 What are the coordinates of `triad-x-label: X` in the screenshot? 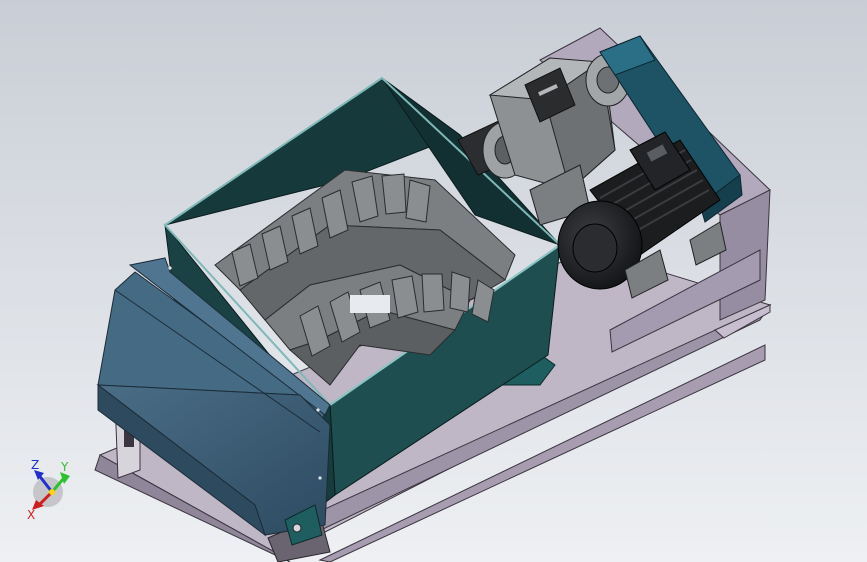 It's located at (31, 515).